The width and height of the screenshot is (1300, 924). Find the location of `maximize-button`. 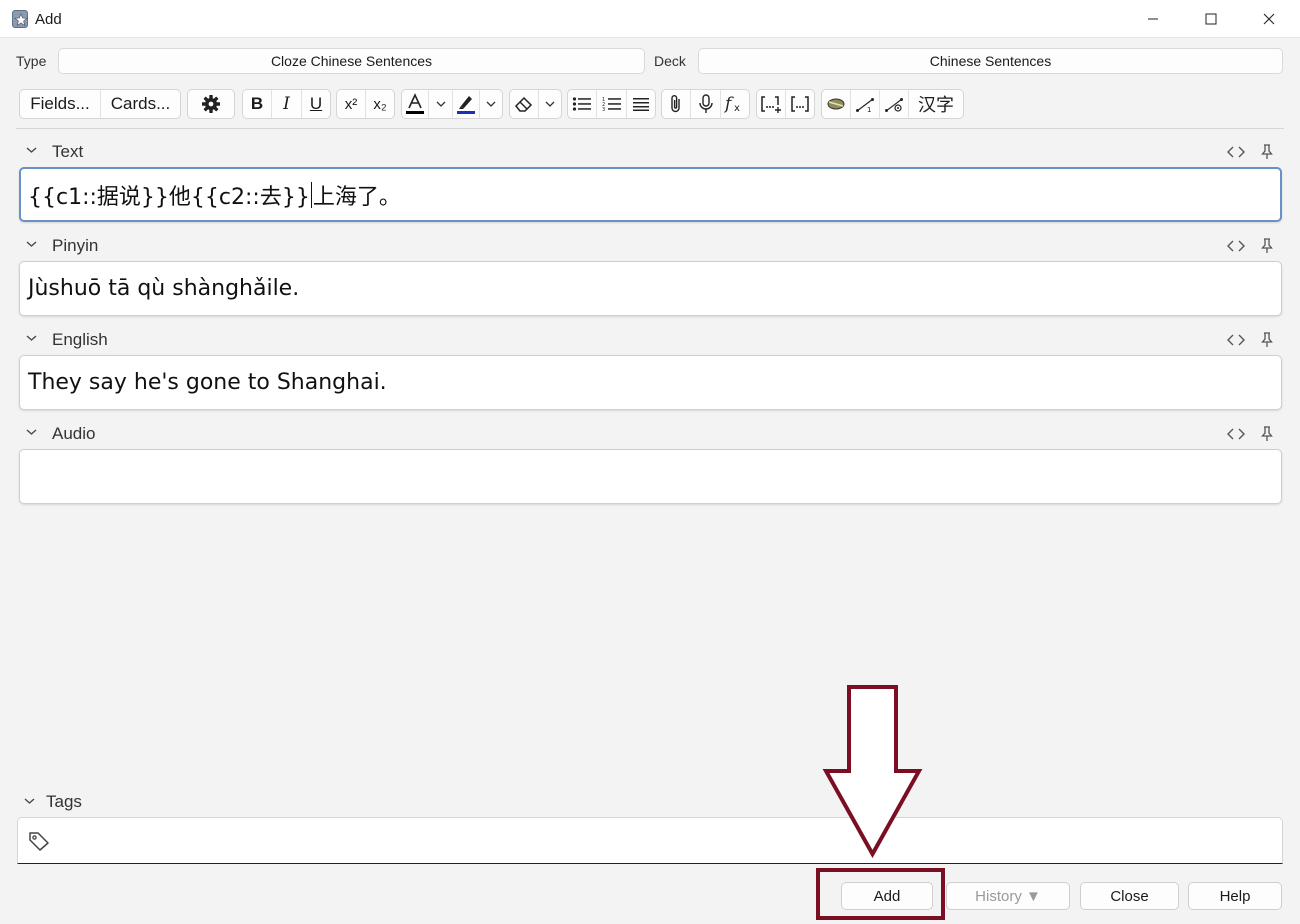

maximize-button is located at coordinates (1211, 19).